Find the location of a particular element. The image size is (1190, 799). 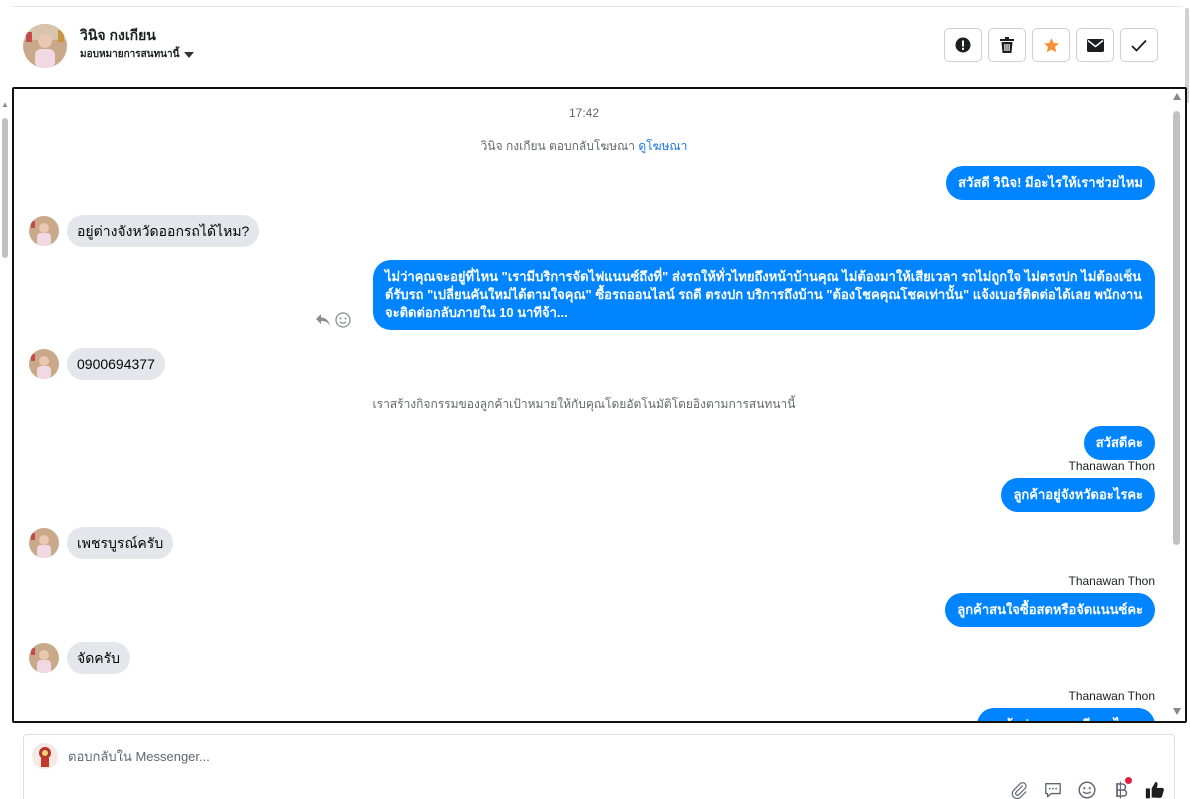

envelope-icon is located at coordinates (1095, 45).